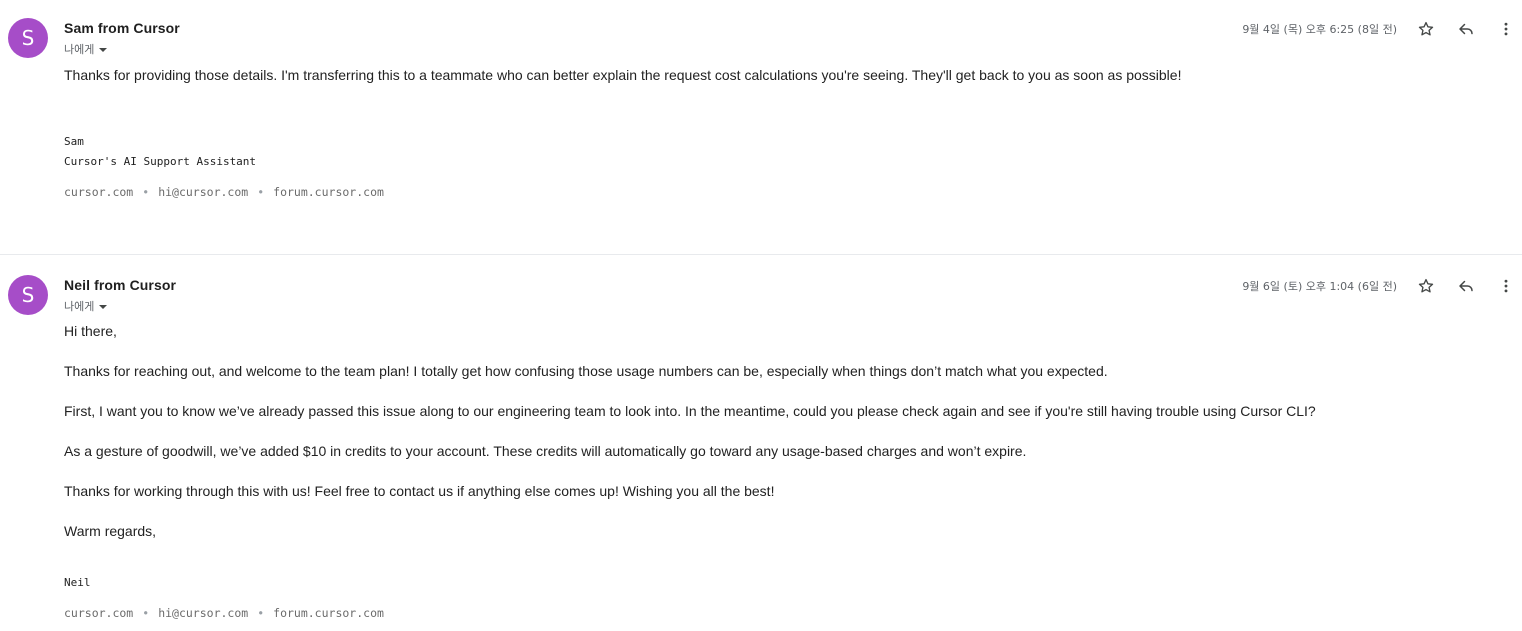 The width and height of the screenshot is (1522, 631). Describe the element at coordinates (90, 331) in the screenshot. I see `message-body-paragraph: Hi there,` at that location.